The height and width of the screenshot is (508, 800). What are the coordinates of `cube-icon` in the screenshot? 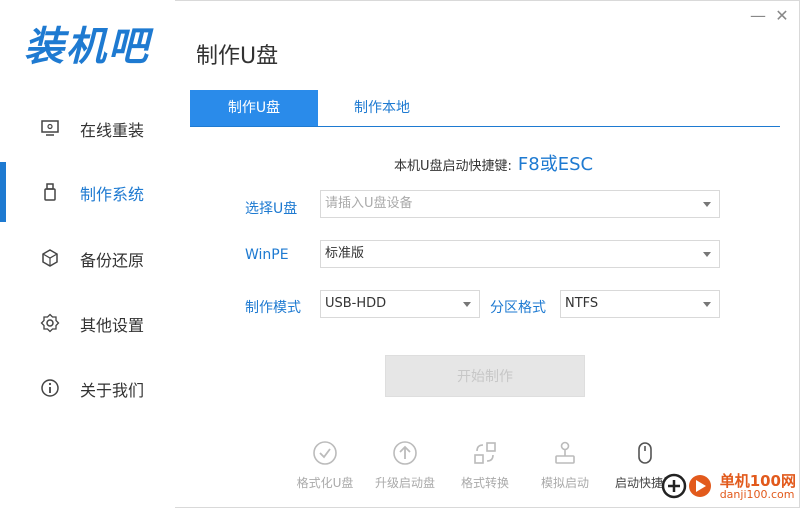 It's located at (50, 258).